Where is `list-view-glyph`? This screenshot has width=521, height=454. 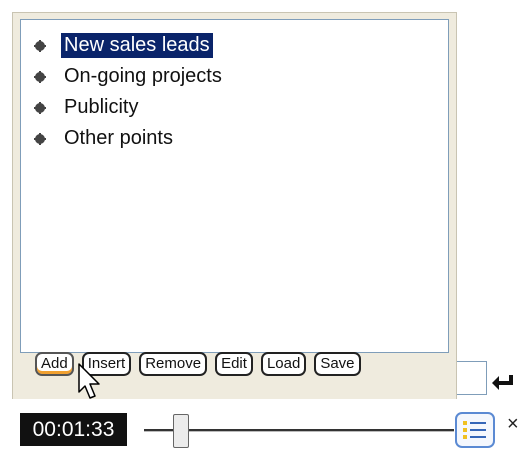 list-view-glyph is located at coordinates (474, 430).